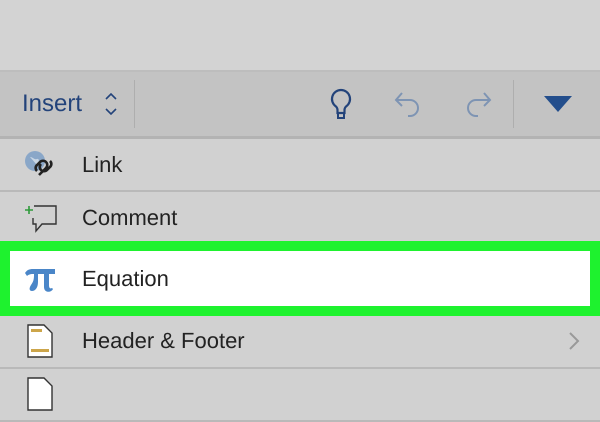 Image resolution: width=600 pixels, height=422 pixels. Describe the element at coordinates (574, 341) in the screenshot. I see `chevron-right-icon` at that location.